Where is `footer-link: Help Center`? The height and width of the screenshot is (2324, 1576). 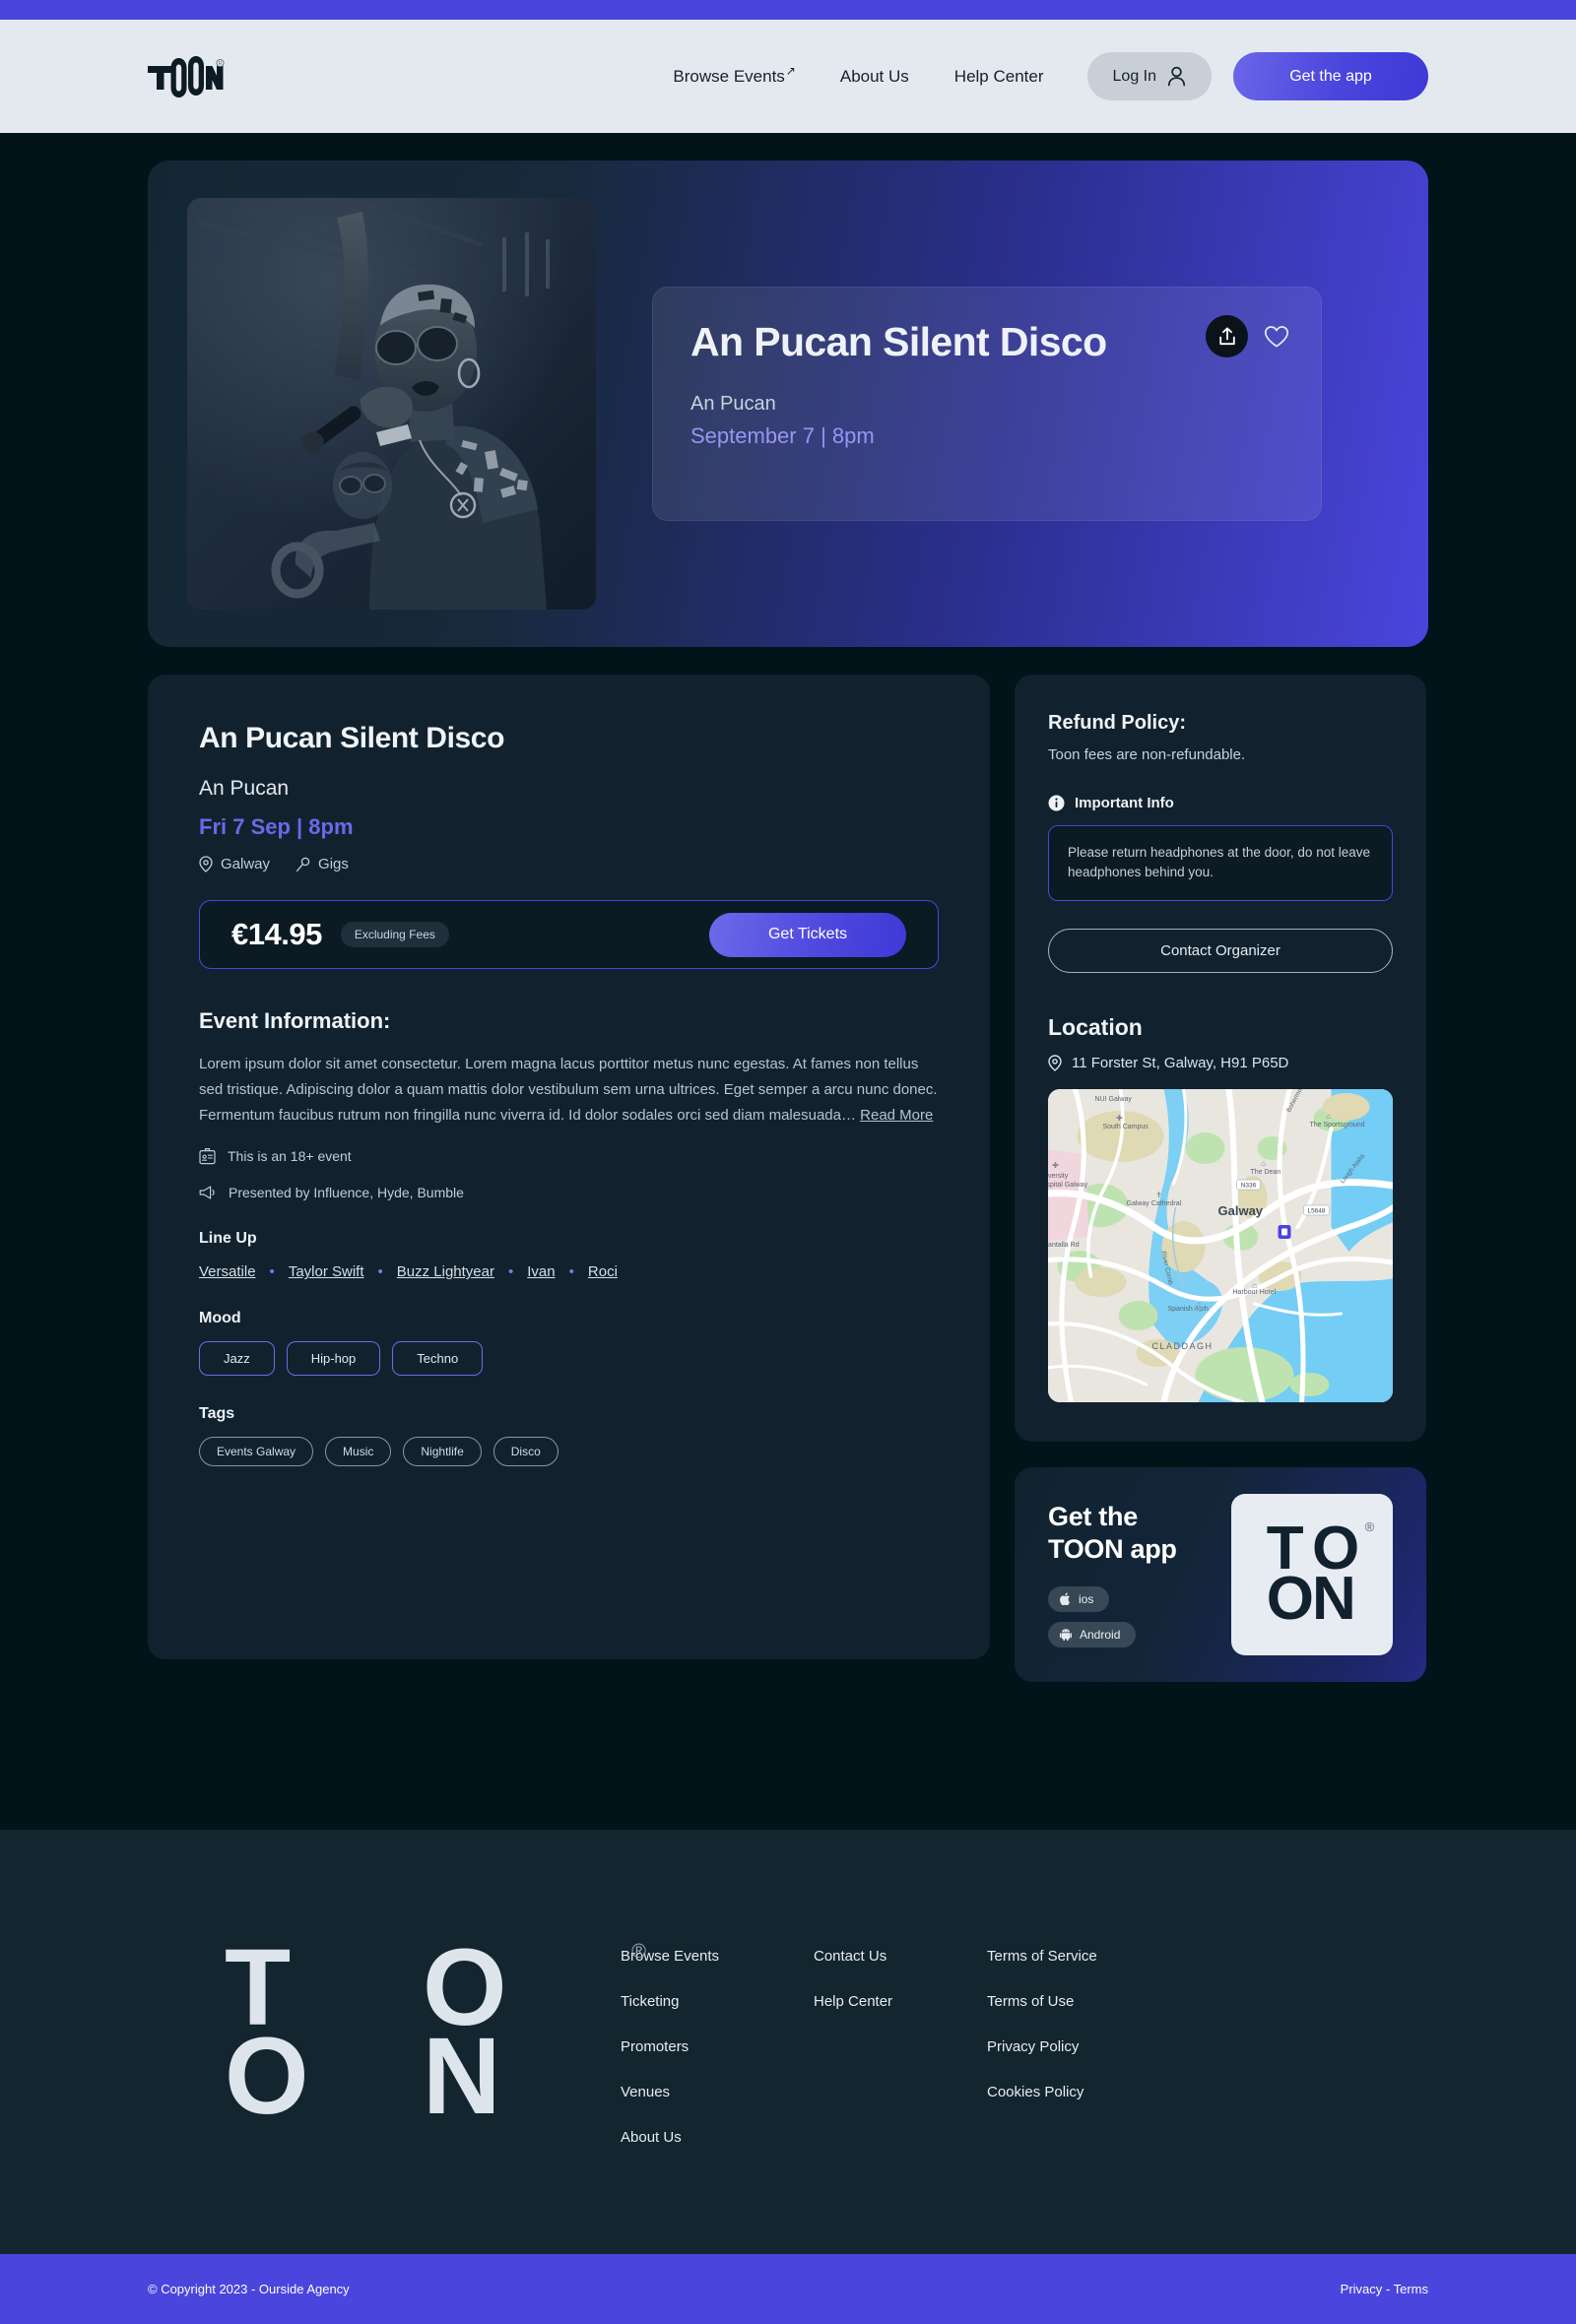 footer-link: Help Center is located at coordinates (900, 2002).